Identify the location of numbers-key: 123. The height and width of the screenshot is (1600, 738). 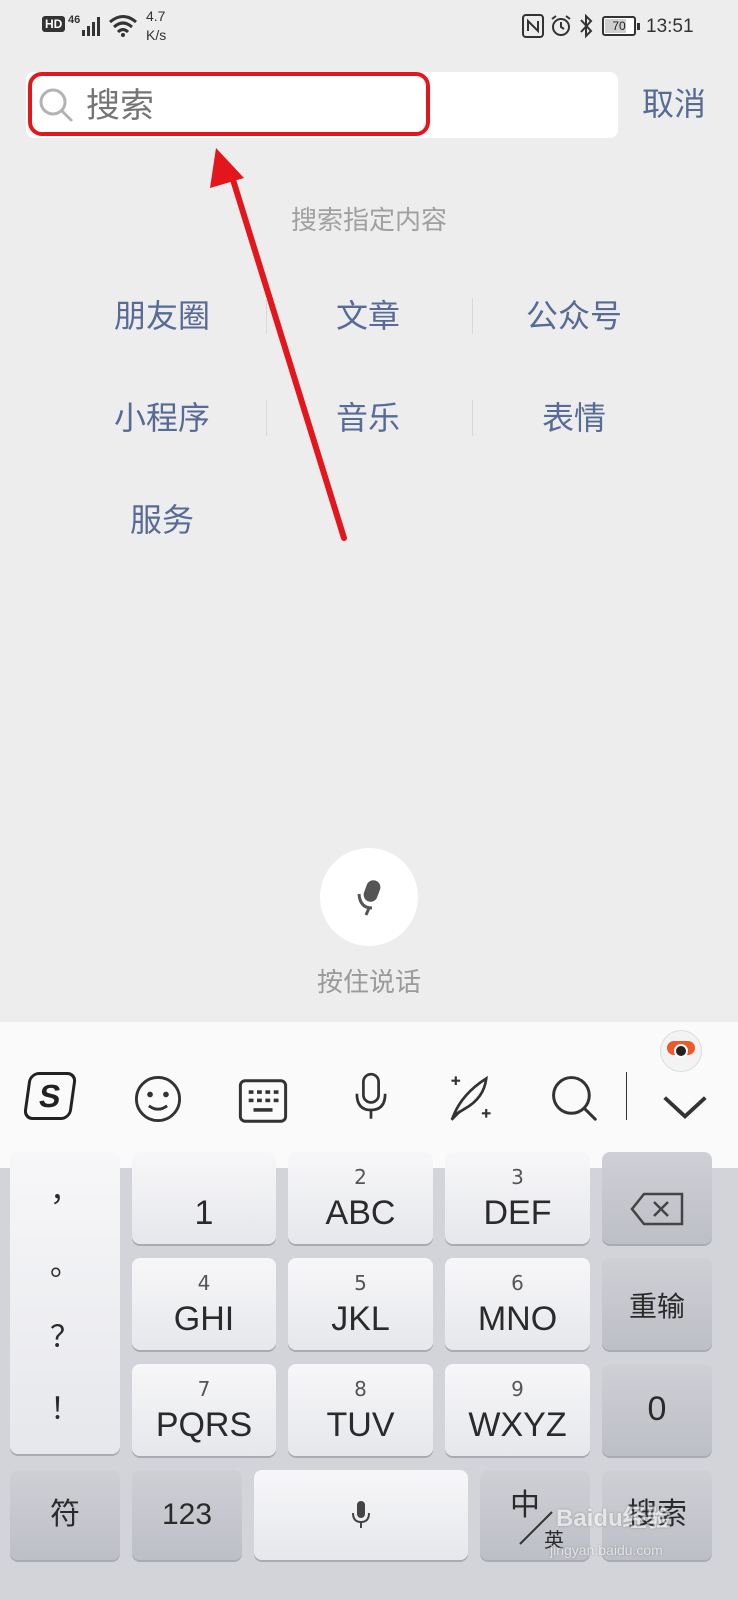
(187, 1515).